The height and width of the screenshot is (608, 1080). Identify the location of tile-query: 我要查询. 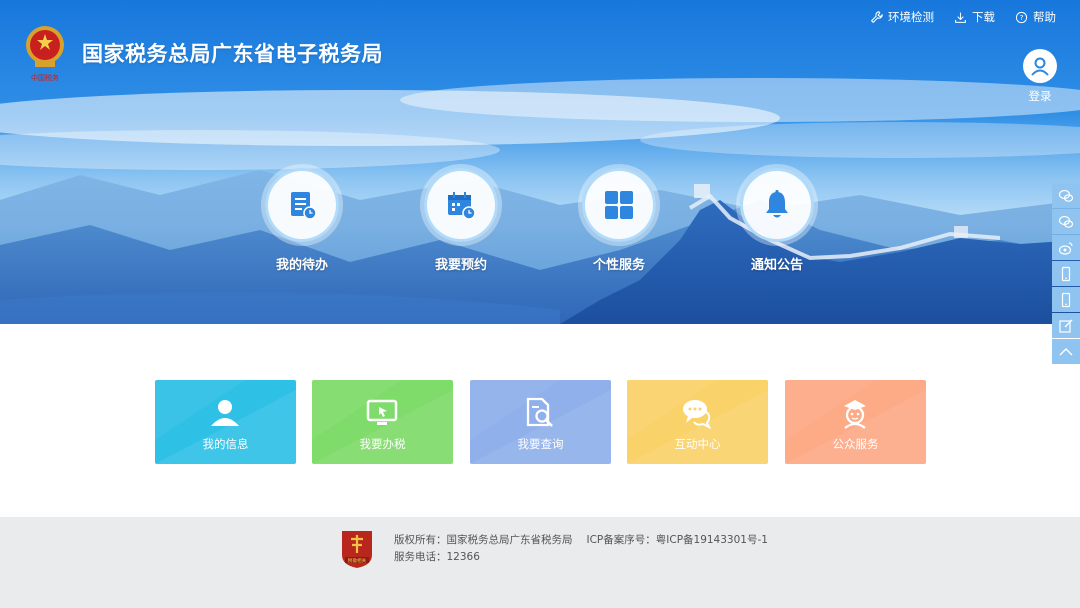
(540, 422).